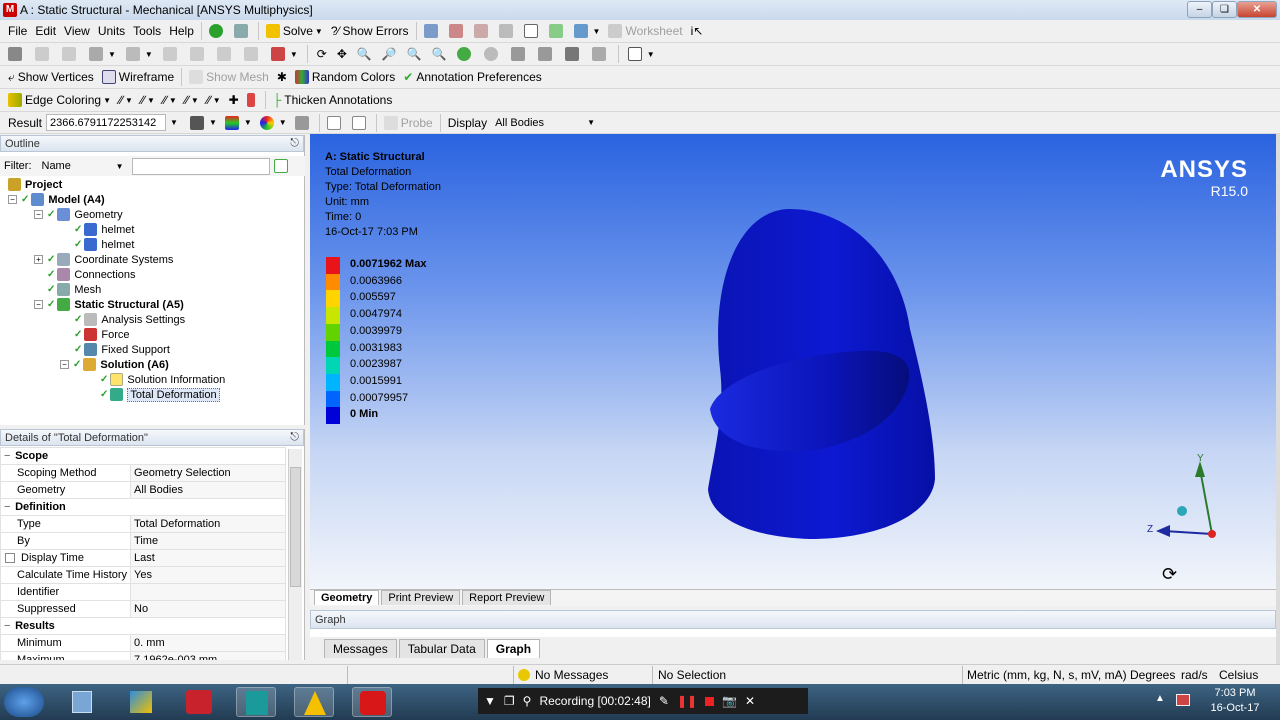 Image resolution: width=1280 pixels, height=720 pixels. I want to click on details-row: Maximum 7.1962e-003 mm, so click(143, 655).